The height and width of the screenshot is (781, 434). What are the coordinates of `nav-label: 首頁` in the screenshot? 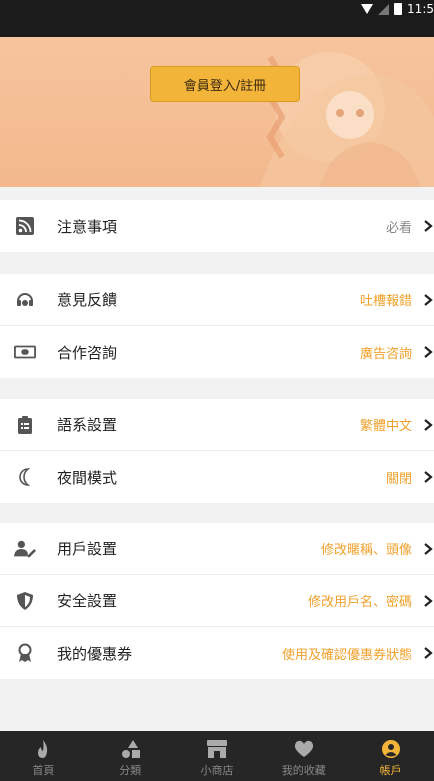 It's located at (43, 770).